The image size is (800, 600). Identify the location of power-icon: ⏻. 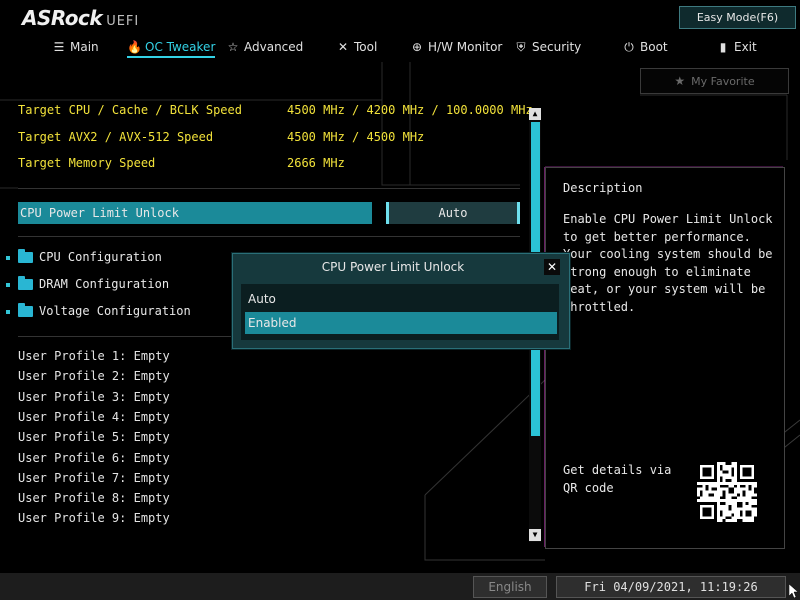
(629, 47).